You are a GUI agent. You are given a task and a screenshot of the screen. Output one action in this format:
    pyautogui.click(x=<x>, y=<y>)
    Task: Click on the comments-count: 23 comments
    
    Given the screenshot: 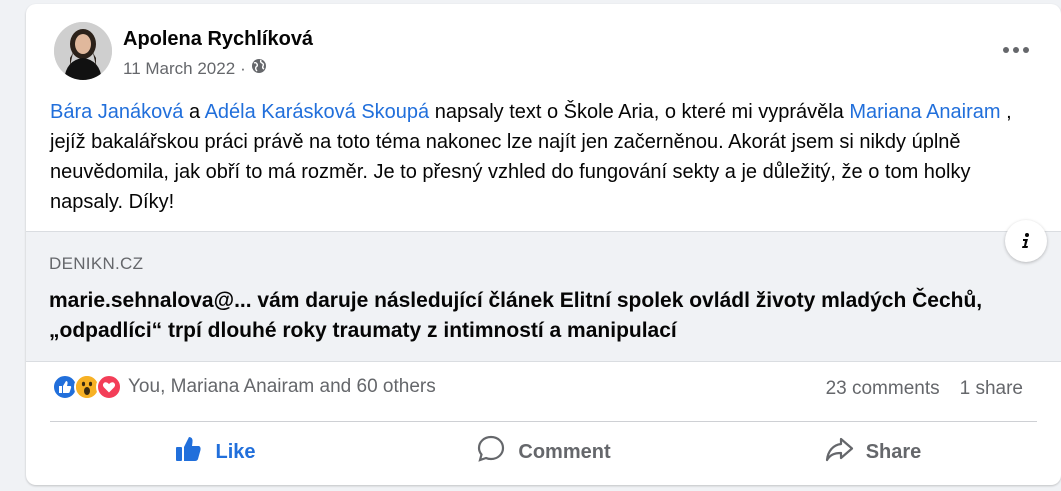 What is the action you would take?
    pyautogui.click(x=883, y=389)
    